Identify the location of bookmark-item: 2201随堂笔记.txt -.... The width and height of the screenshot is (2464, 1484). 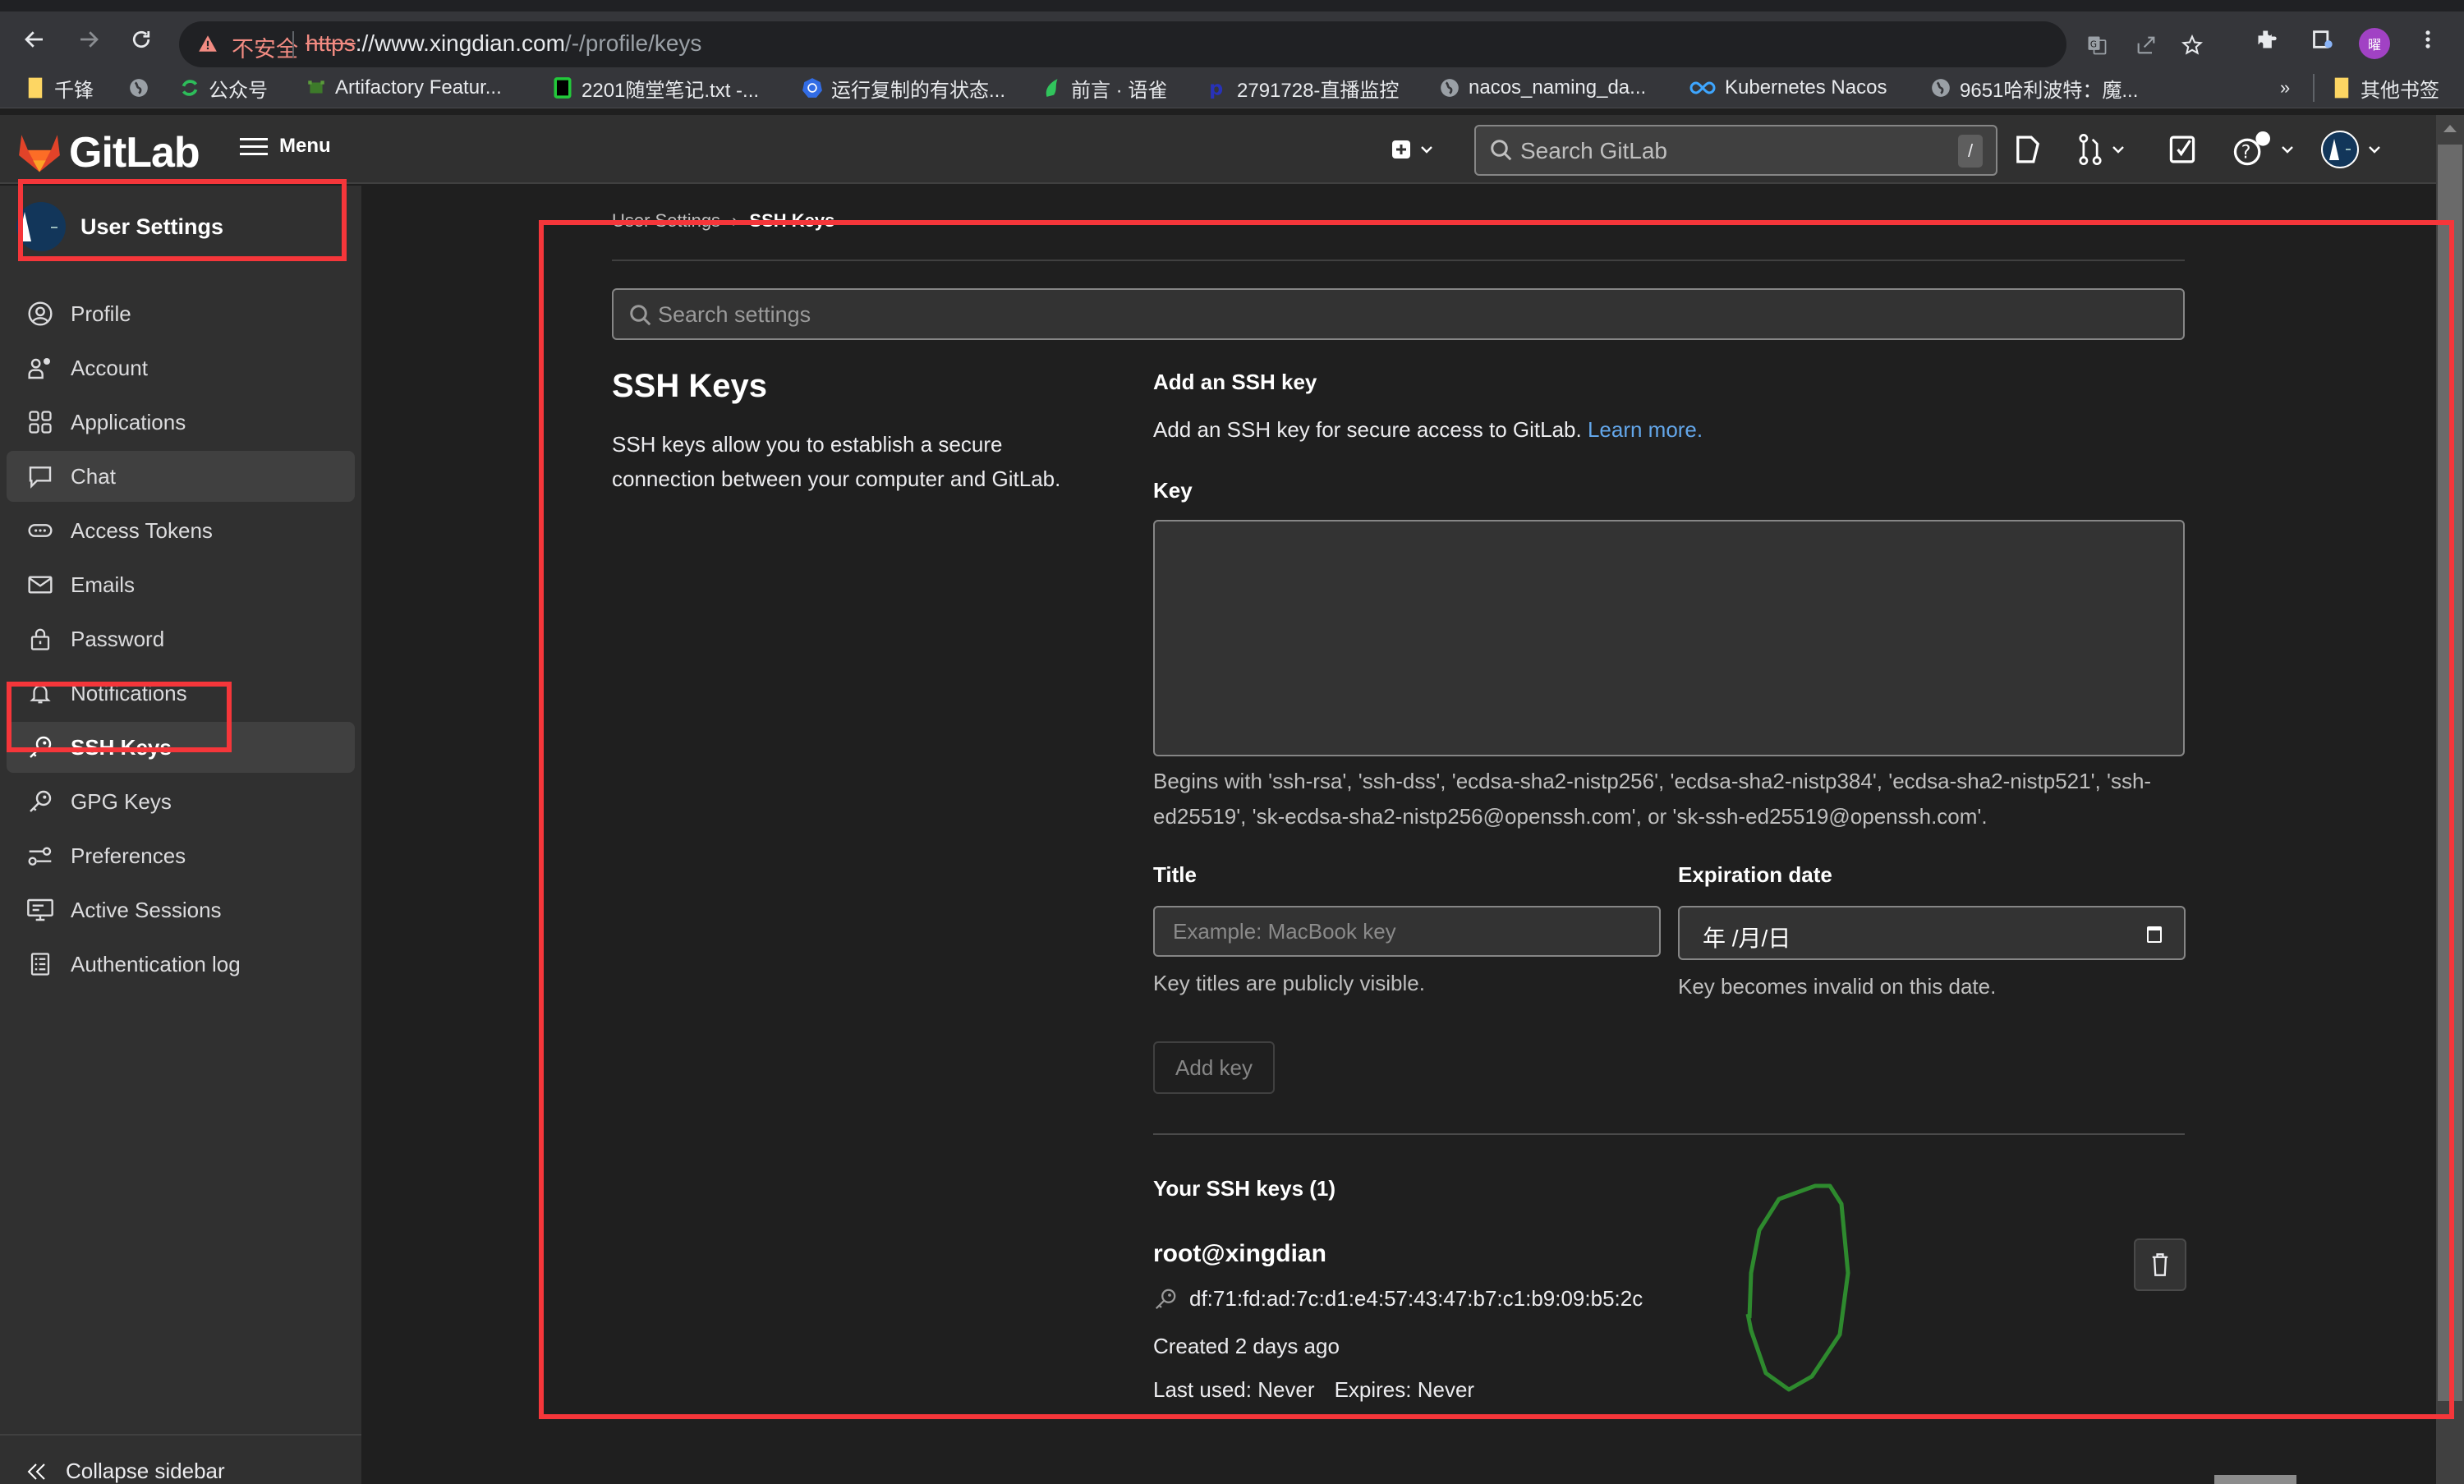
(655, 88).